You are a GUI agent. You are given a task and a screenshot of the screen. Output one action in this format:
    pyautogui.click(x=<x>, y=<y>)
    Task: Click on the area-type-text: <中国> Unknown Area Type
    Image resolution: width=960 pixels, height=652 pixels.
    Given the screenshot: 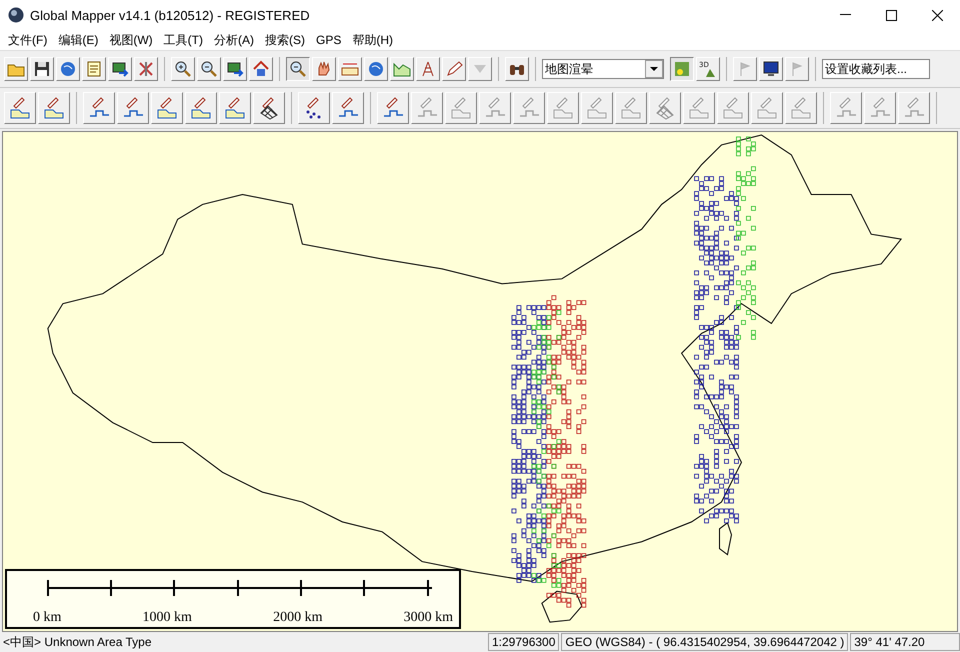 What is the action you would take?
    pyautogui.click(x=77, y=642)
    